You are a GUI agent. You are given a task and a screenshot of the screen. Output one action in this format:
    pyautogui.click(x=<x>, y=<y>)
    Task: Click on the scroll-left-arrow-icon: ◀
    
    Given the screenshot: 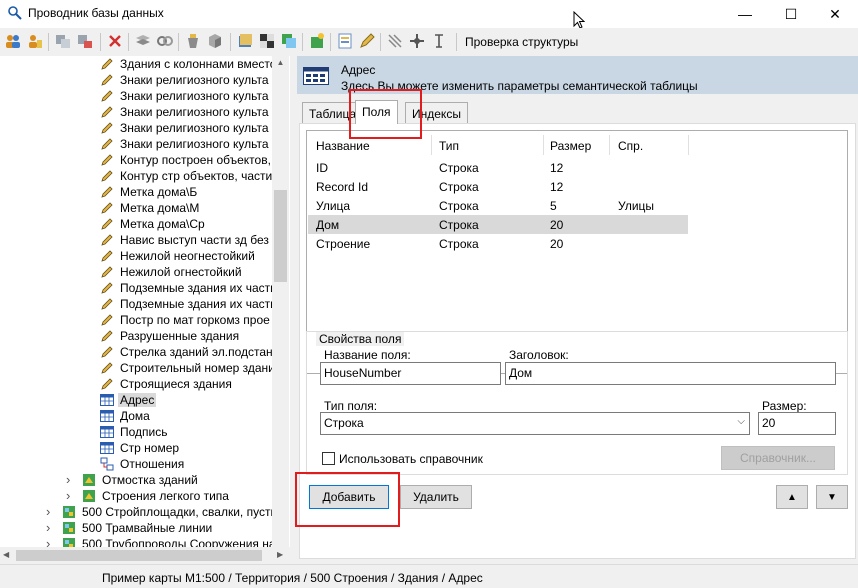 What is the action you would take?
    pyautogui.click(x=6, y=554)
    